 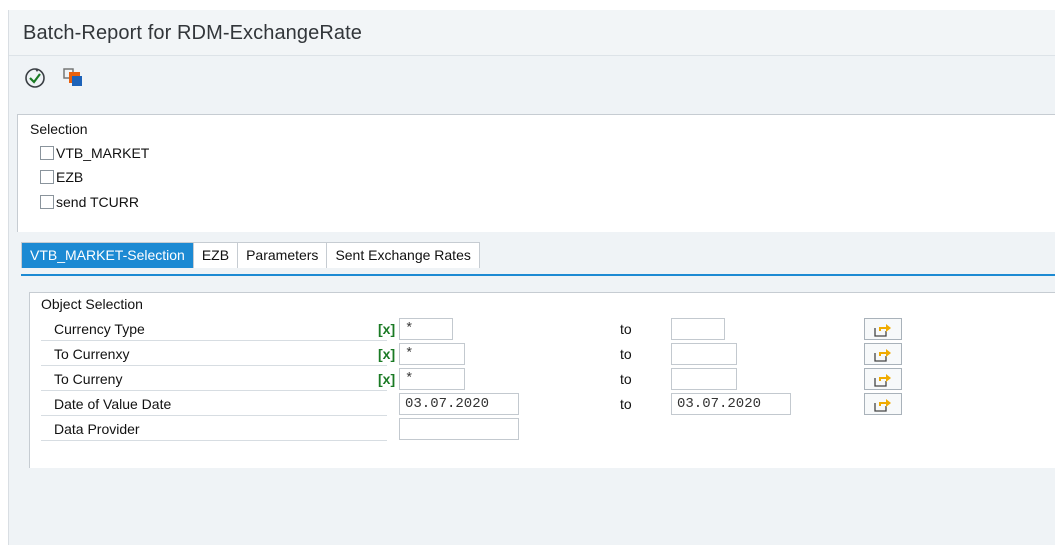 I want to click on row-label-to-currenxy: To Currenxy, so click(x=214, y=354).